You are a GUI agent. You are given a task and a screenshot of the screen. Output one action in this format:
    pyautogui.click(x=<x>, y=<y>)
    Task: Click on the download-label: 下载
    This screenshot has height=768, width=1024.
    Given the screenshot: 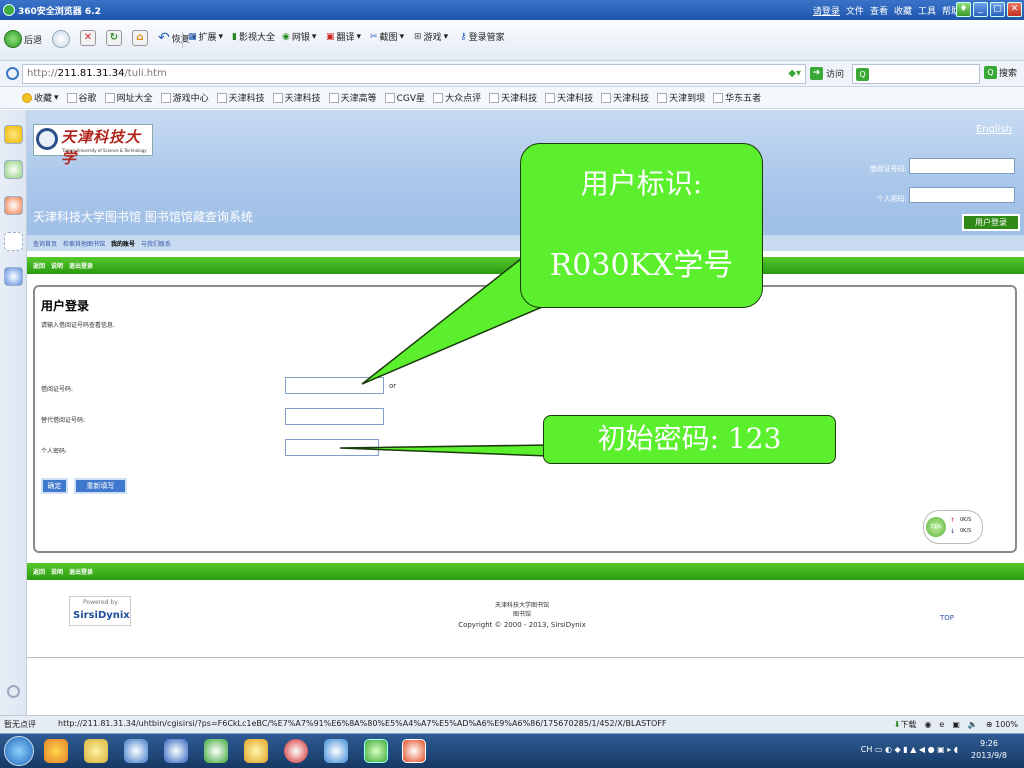 What is the action you would take?
    pyautogui.click(x=908, y=724)
    